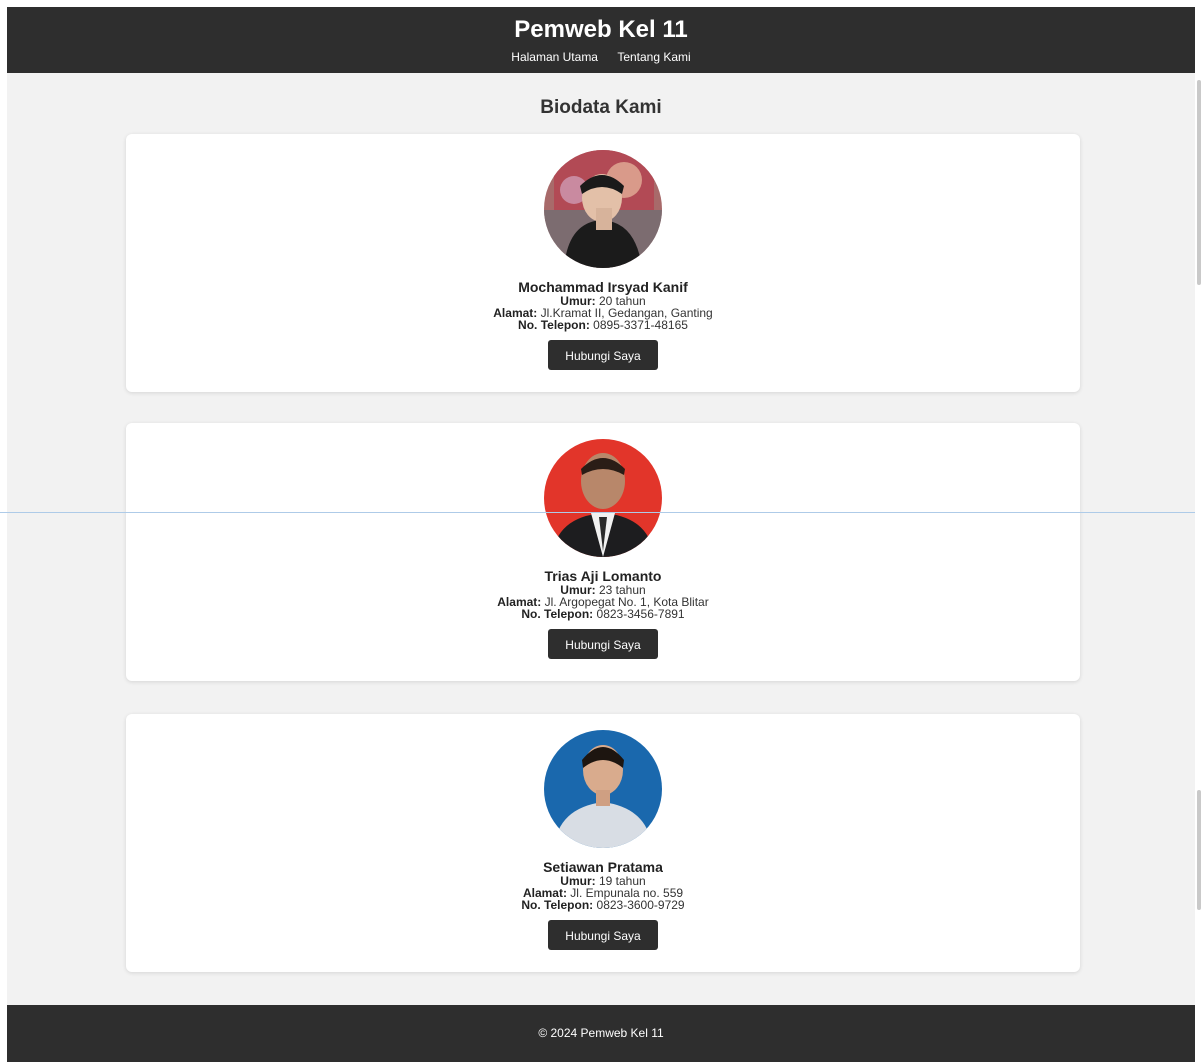 This screenshot has height=1062, width=1203. Describe the element at coordinates (601, 107) in the screenshot. I see `section-title: Biodata Kami` at that location.